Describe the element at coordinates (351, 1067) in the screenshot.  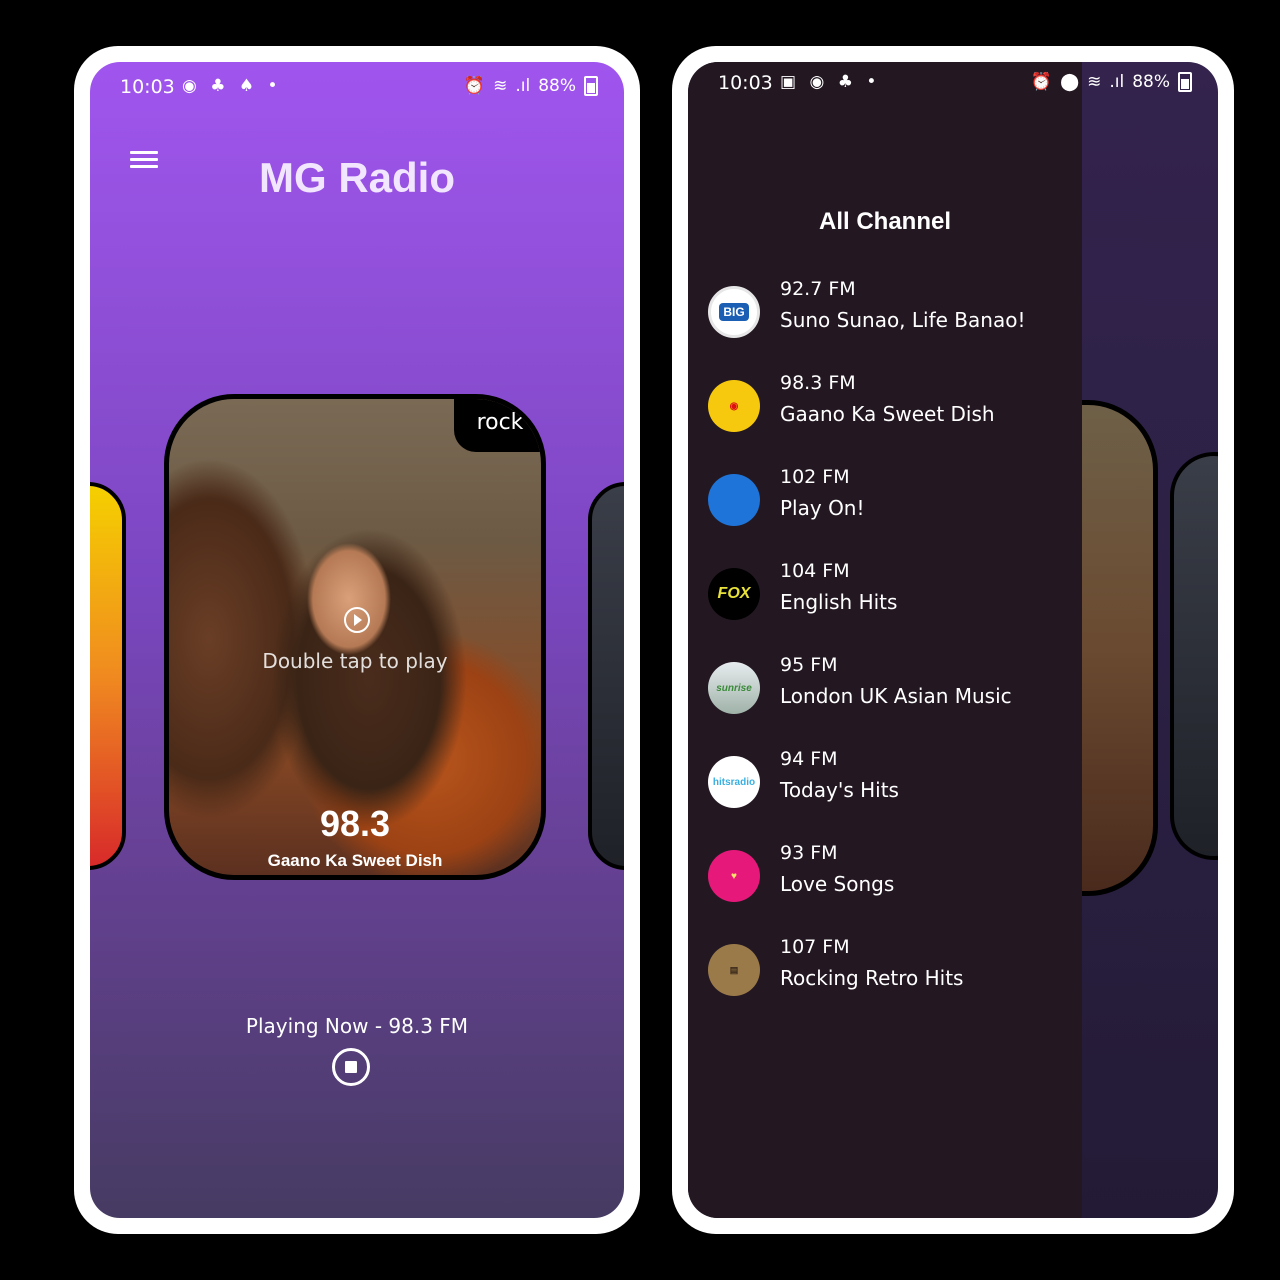
I see `stop-button` at that location.